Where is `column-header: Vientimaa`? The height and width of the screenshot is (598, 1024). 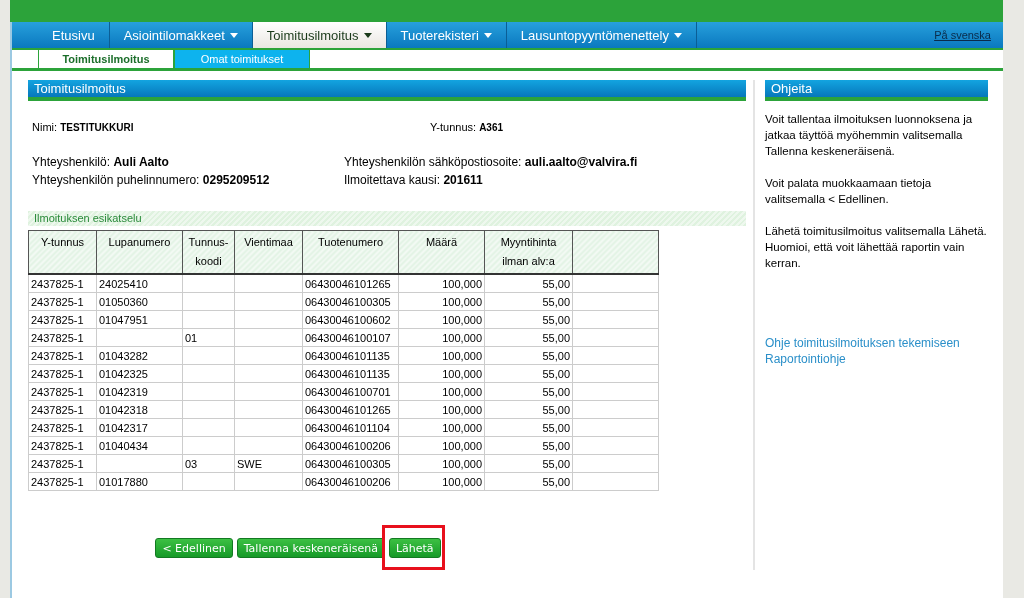 column-header: Vientimaa is located at coordinates (268, 252).